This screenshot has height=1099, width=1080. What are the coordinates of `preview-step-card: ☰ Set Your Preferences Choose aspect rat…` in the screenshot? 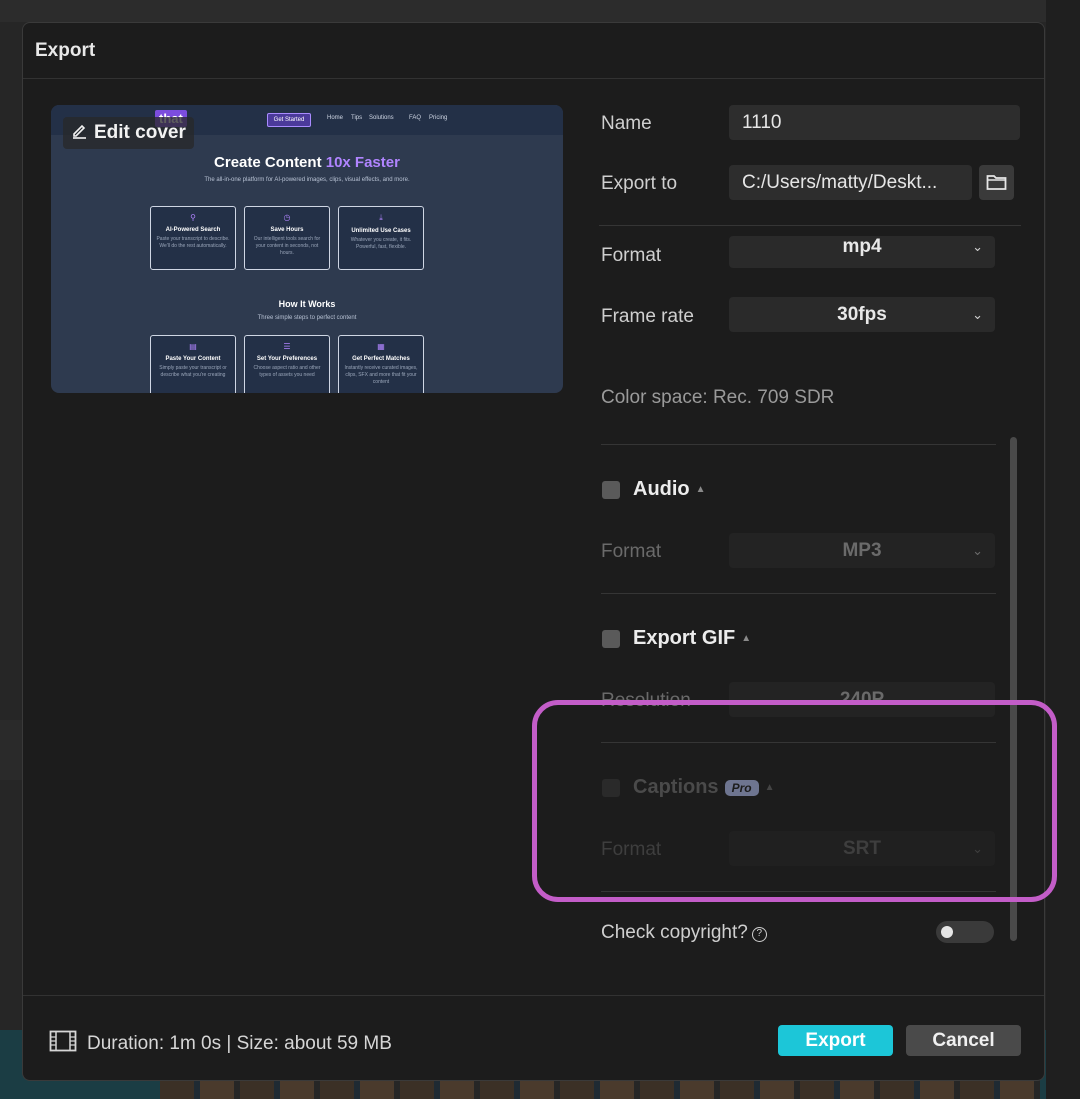 It's located at (287, 364).